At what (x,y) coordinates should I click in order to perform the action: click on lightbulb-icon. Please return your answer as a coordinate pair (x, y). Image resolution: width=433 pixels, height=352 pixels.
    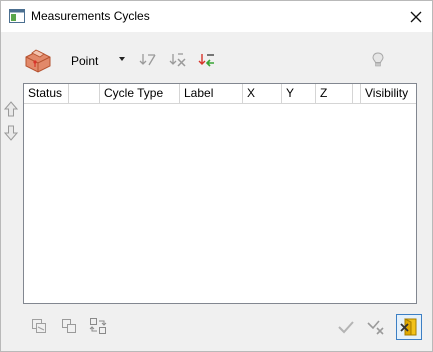
    Looking at the image, I should click on (378, 59).